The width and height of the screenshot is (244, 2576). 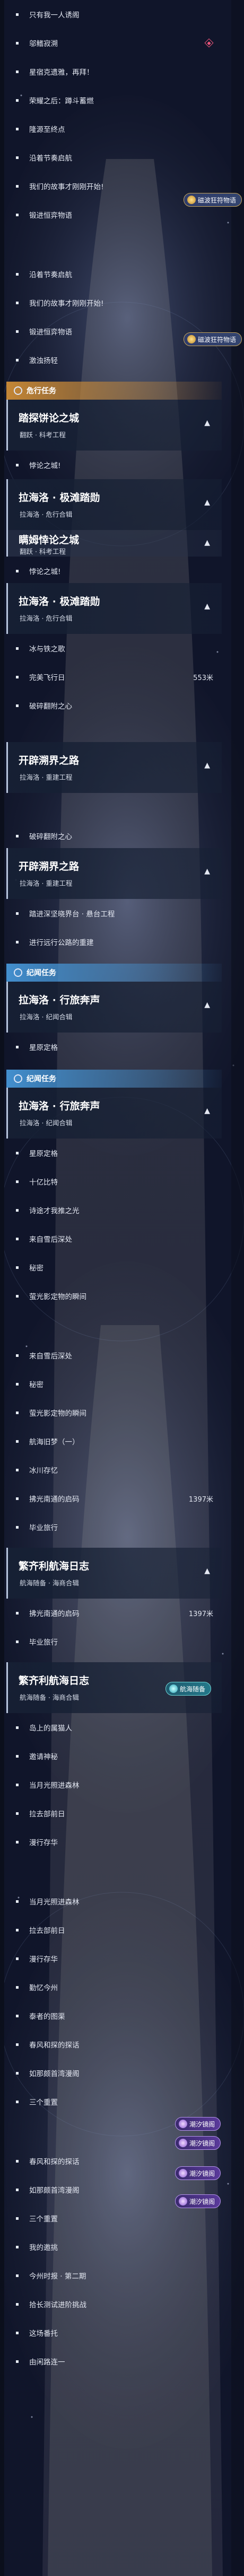 I want to click on list-item: 完美飞行日 553米, so click(x=114, y=677).